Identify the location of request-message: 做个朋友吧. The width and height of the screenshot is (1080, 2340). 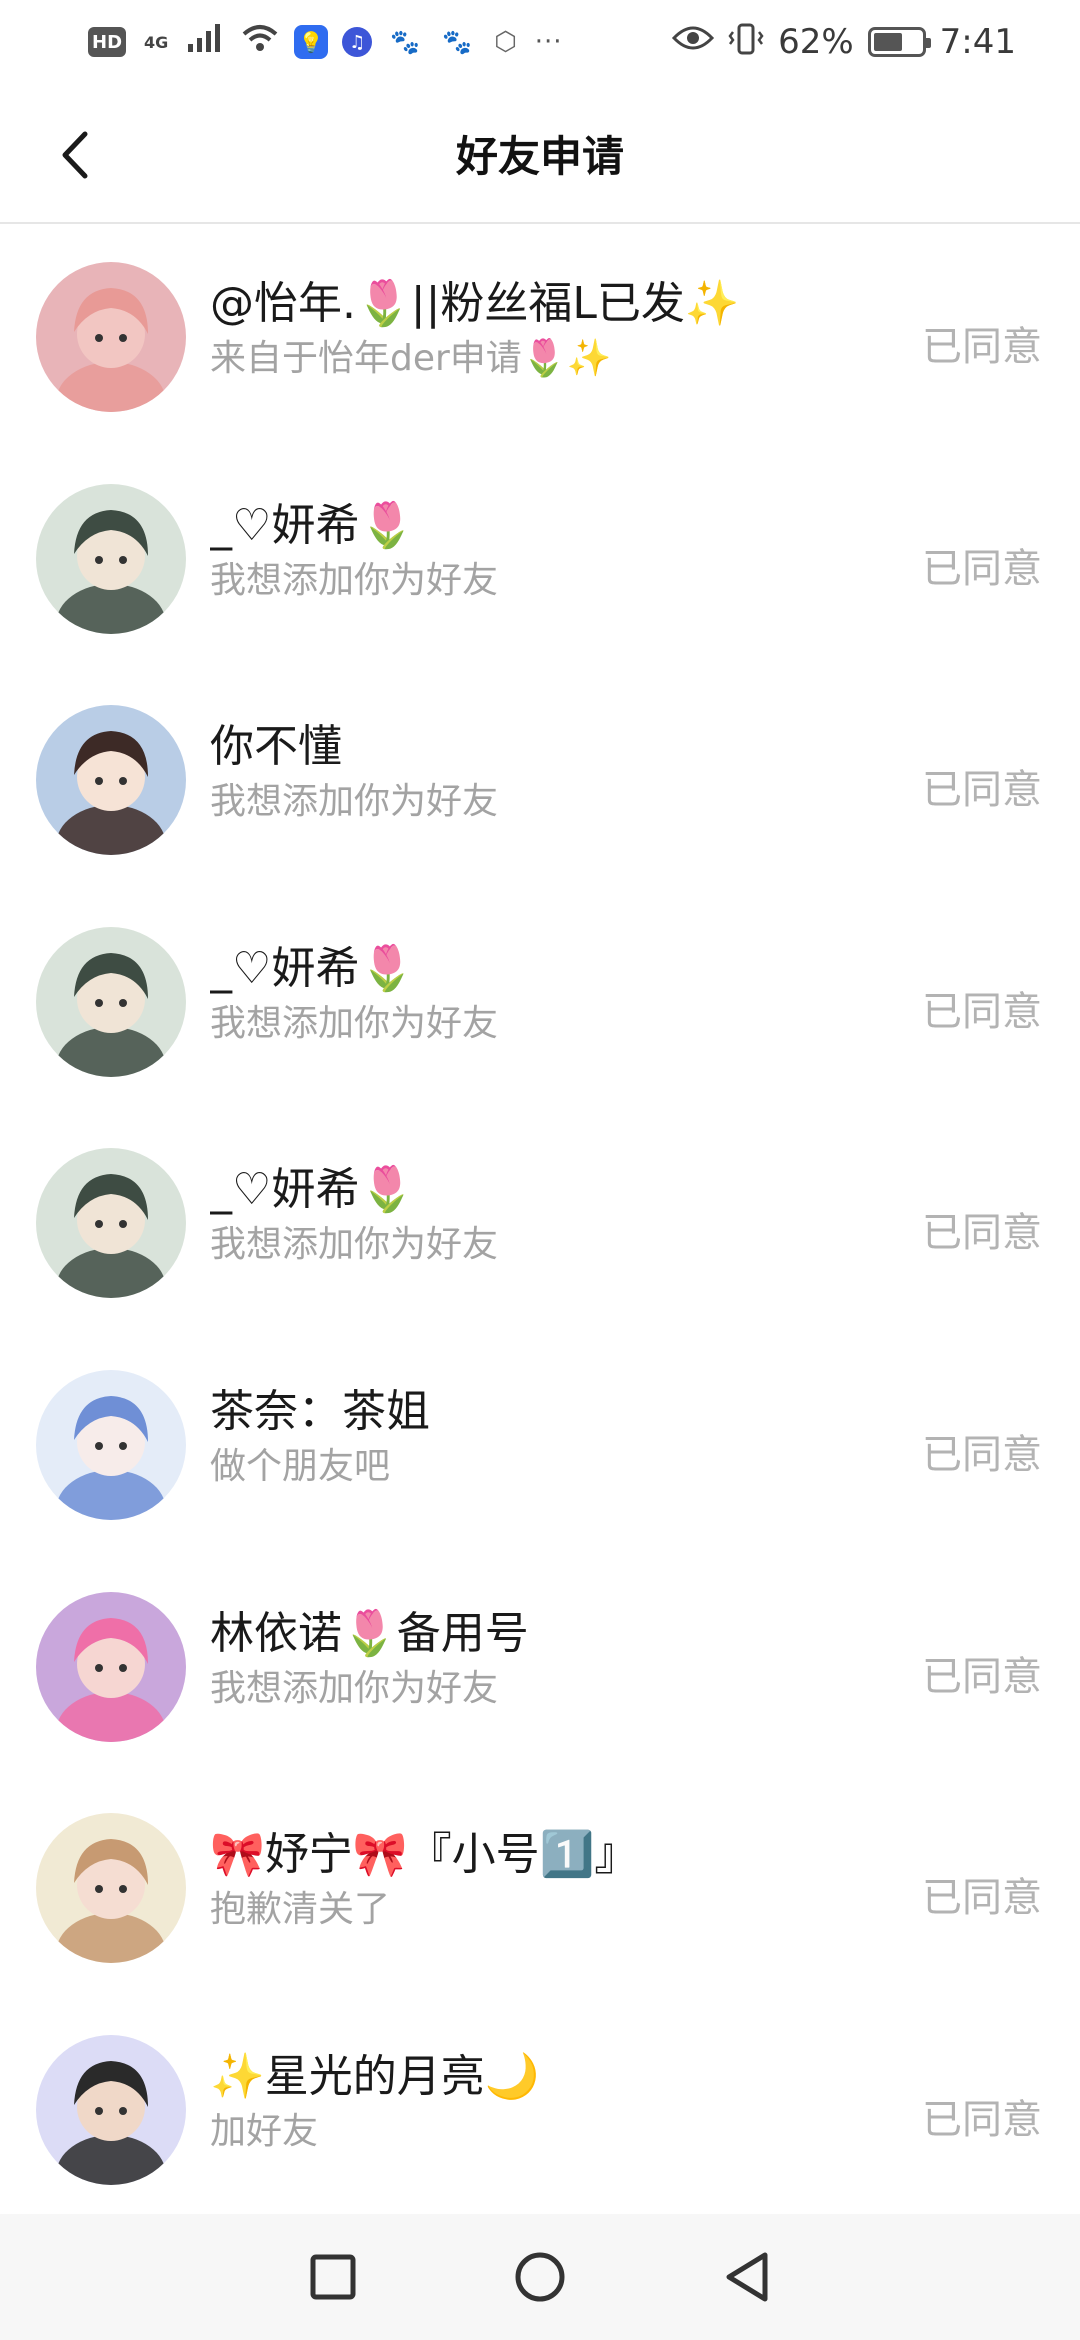
(300, 1466).